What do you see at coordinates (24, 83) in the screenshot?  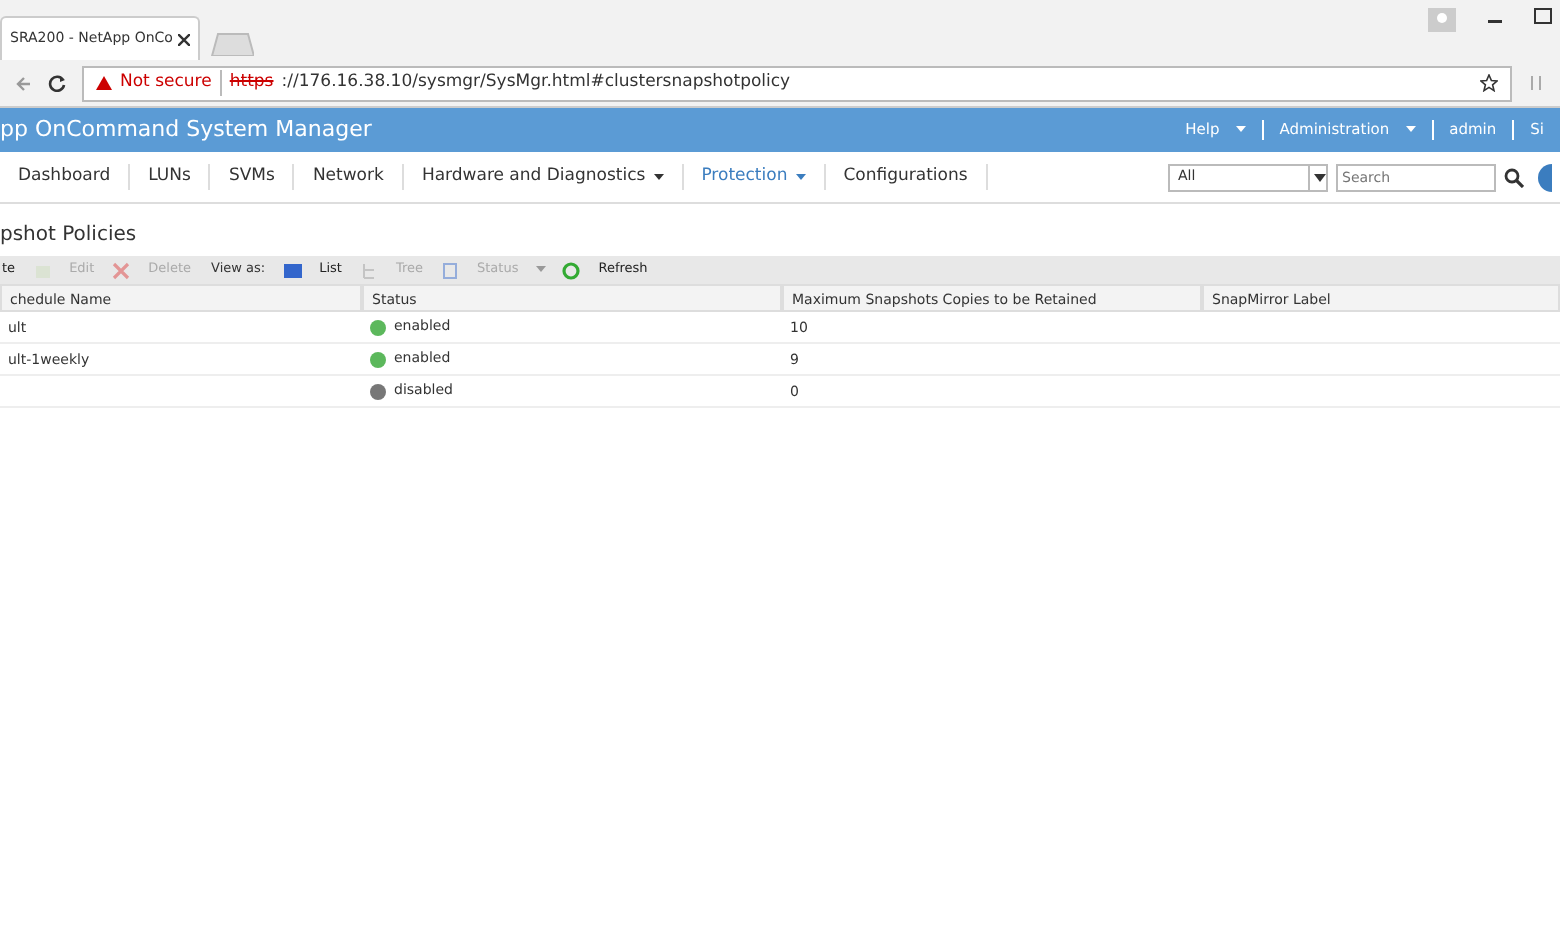 I see `back-icon` at bounding box center [24, 83].